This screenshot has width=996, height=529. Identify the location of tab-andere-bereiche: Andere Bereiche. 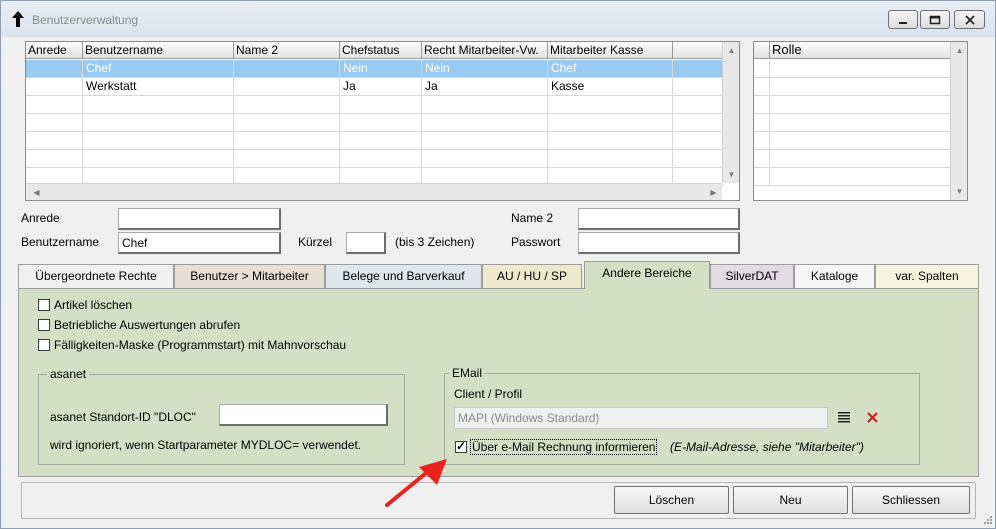
(647, 275).